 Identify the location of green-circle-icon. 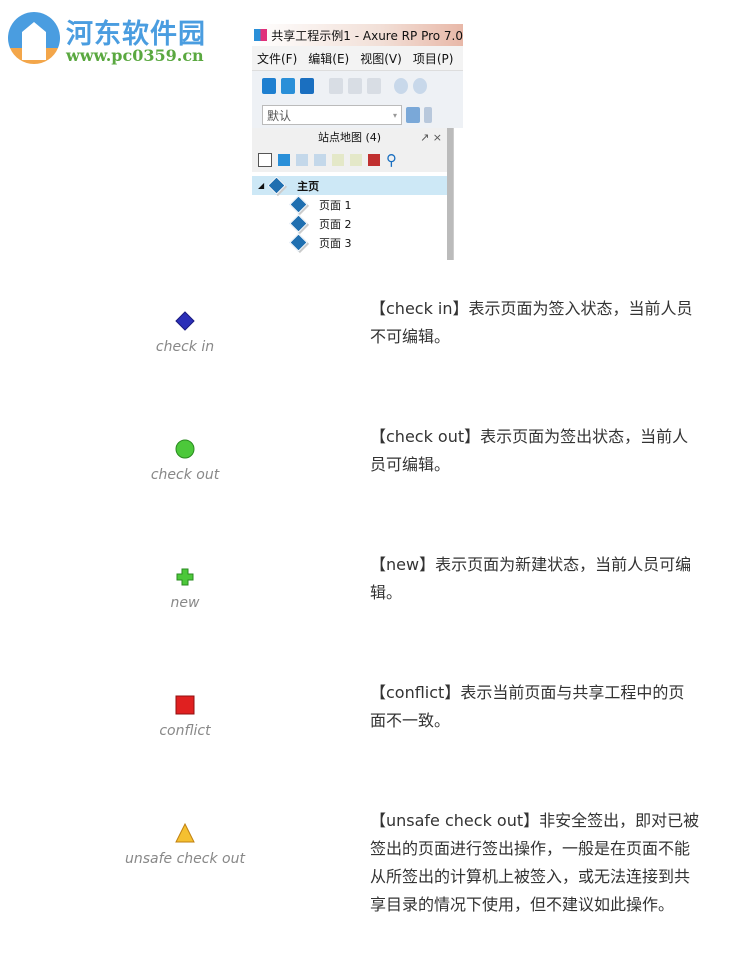
(185, 449).